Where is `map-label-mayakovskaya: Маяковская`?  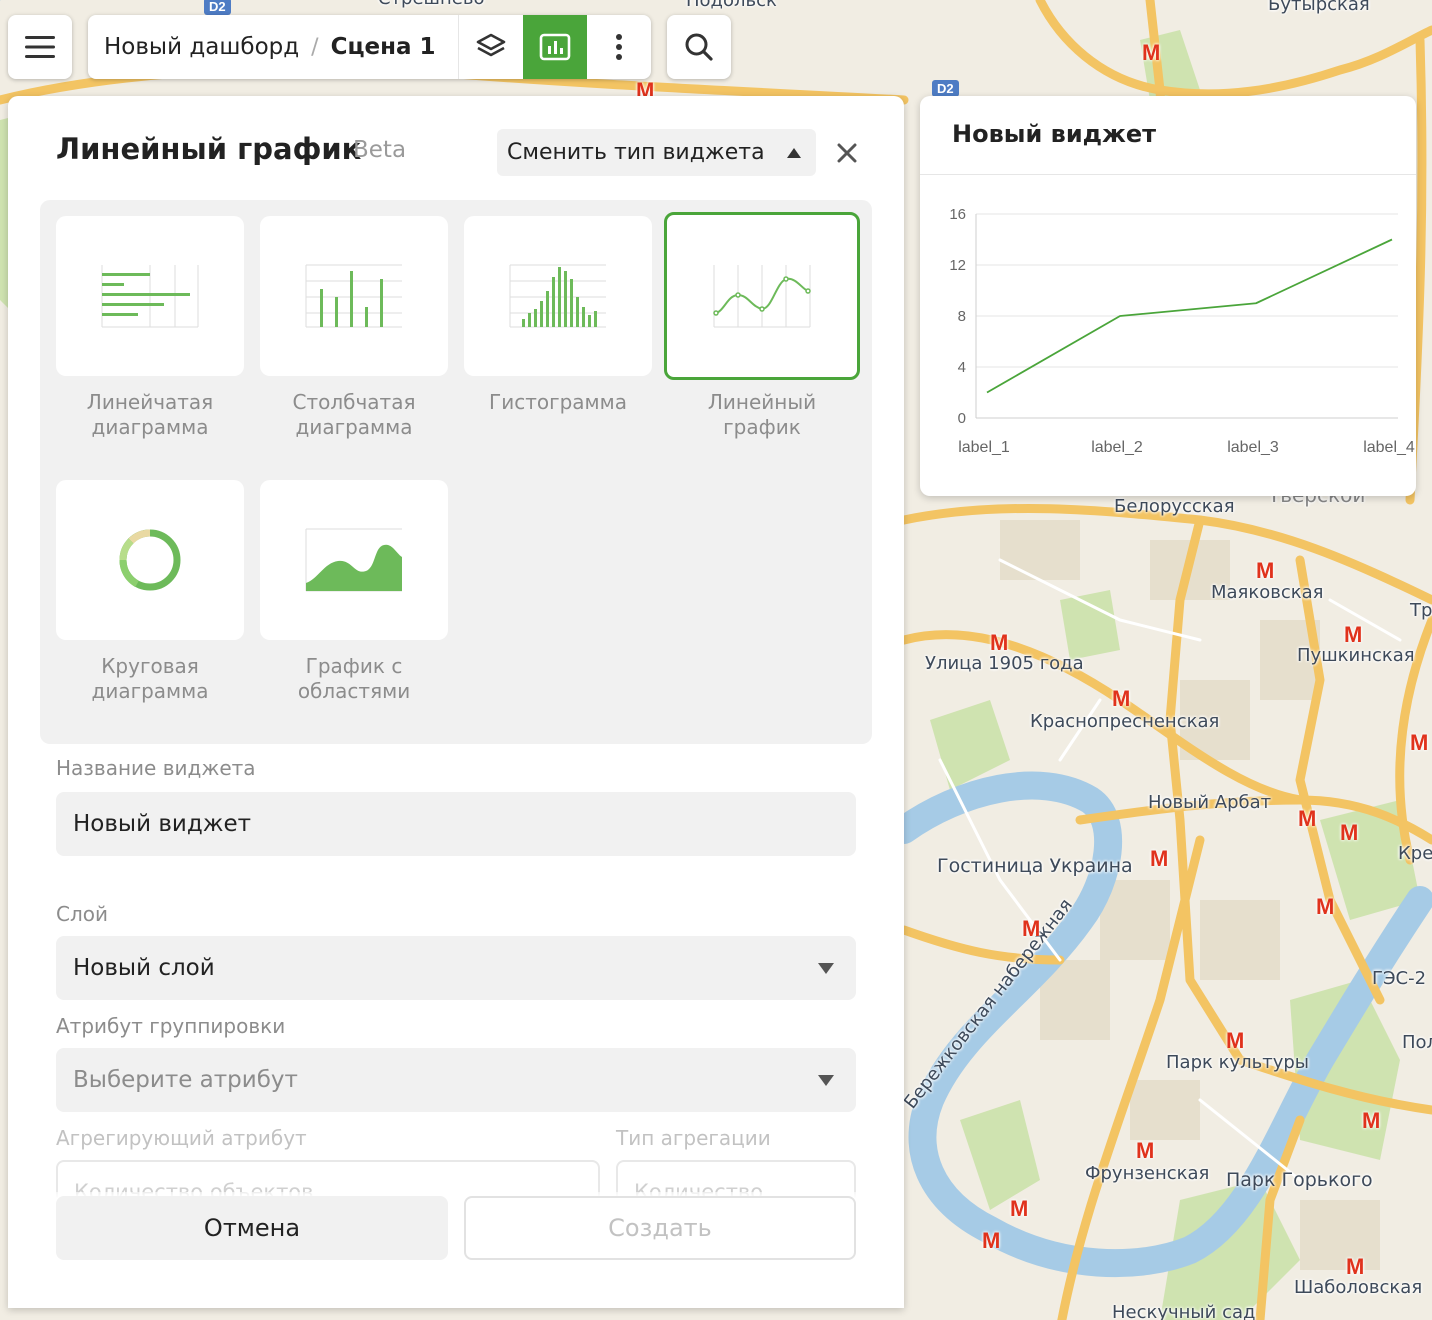 map-label-mayakovskaya: Маяковская is located at coordinates (1267, 592).